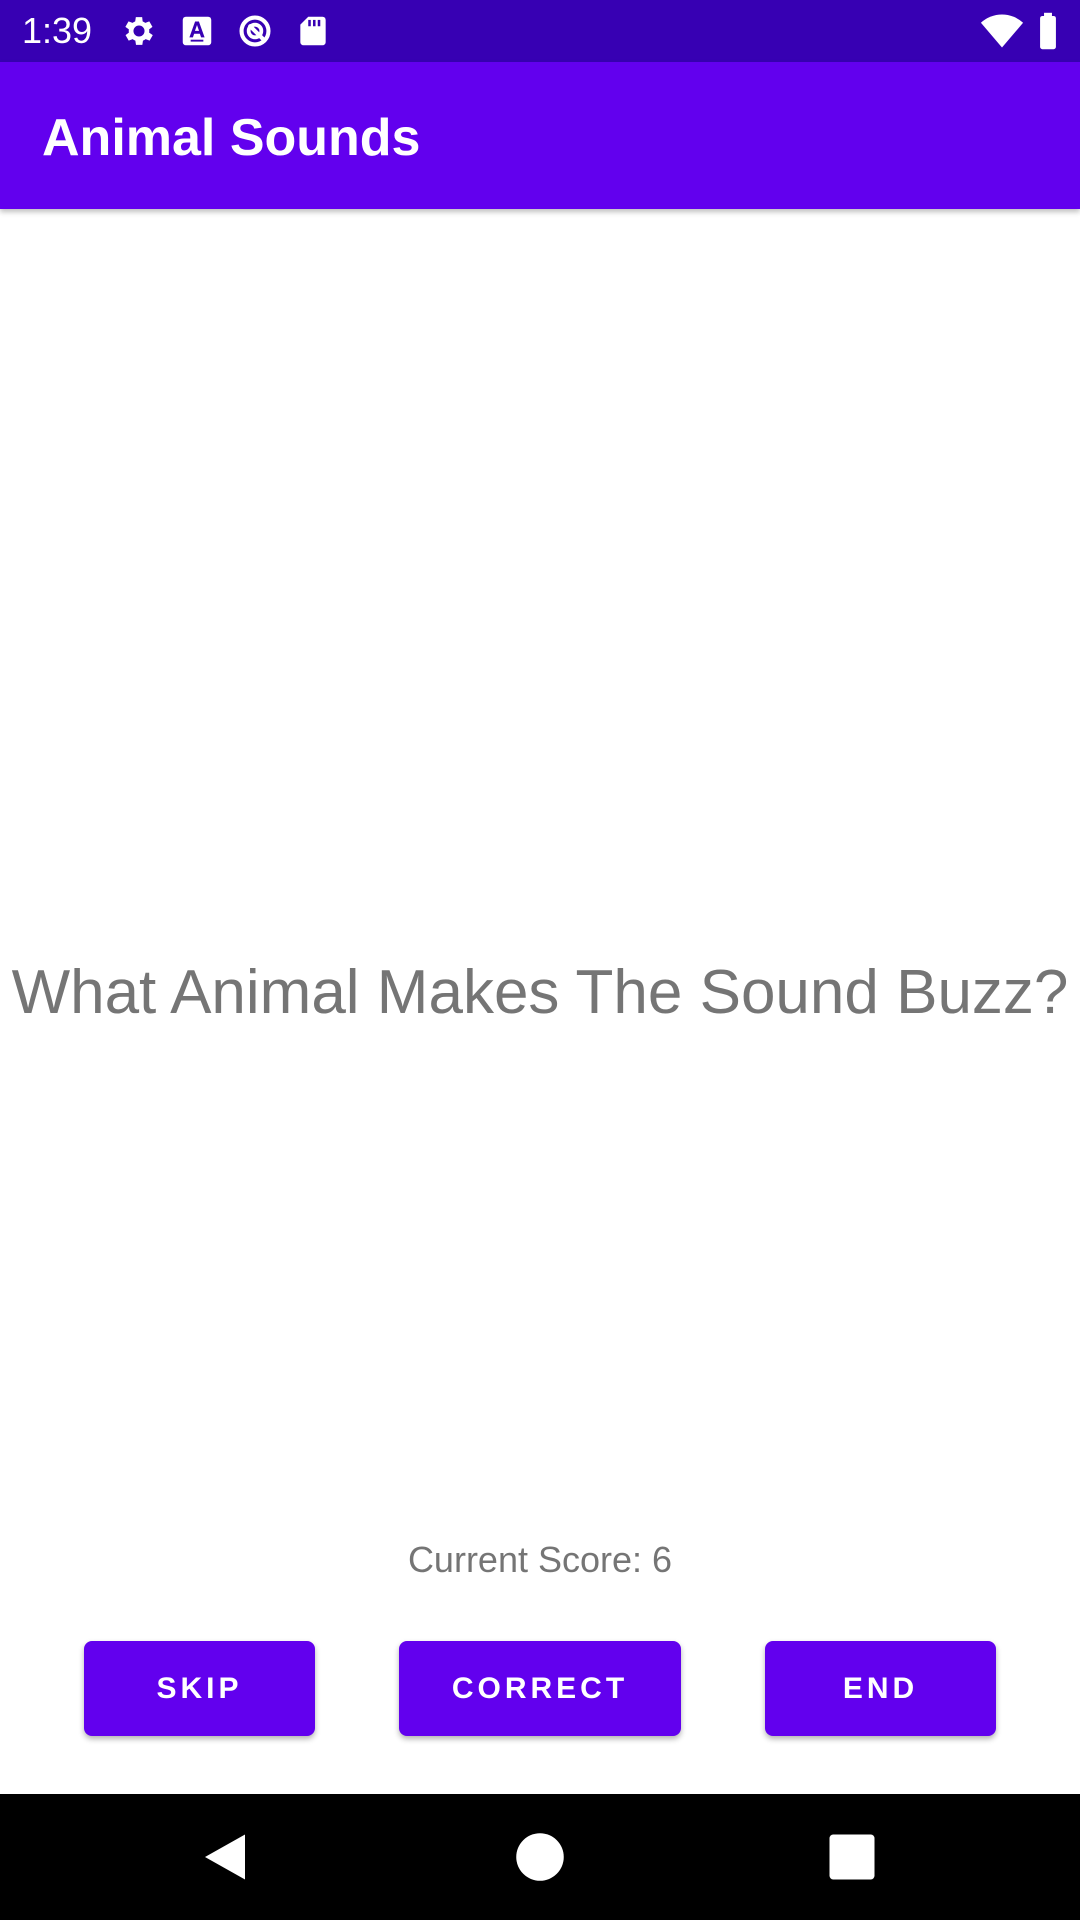  I want to click on circle-sync-icon, so click(255, 31).